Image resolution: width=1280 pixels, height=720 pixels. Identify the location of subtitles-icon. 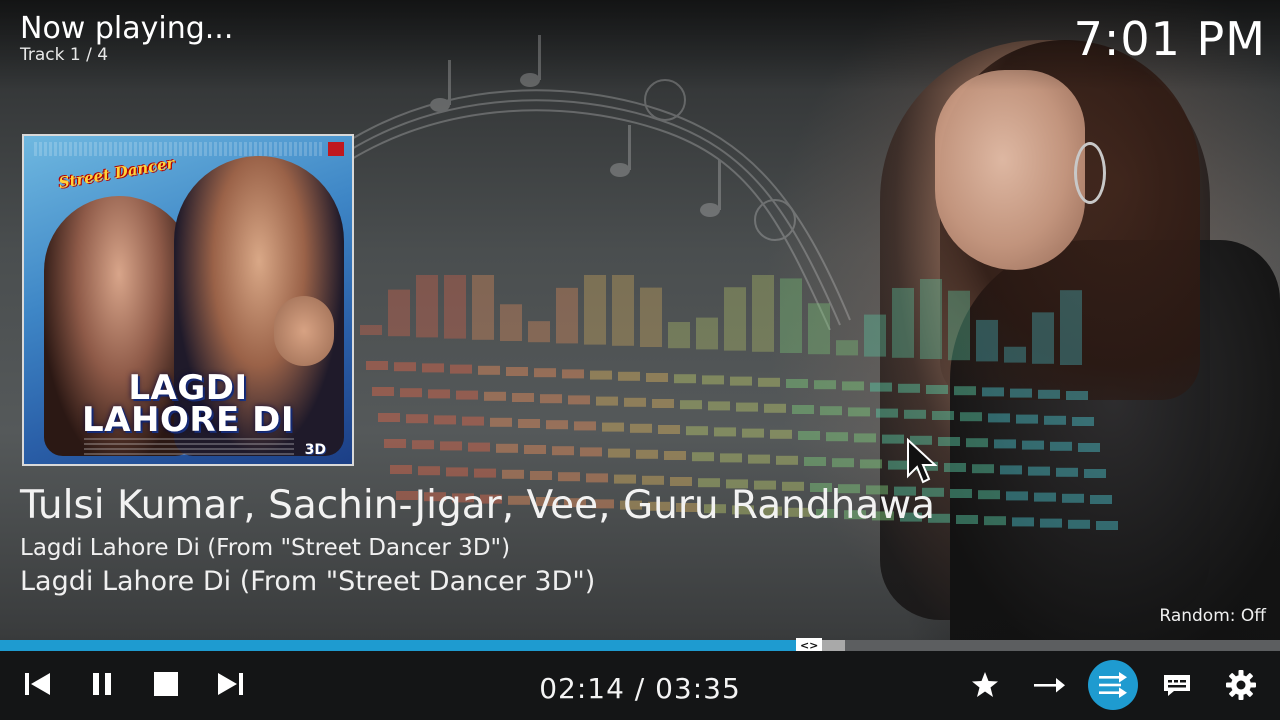
(1177, 685).